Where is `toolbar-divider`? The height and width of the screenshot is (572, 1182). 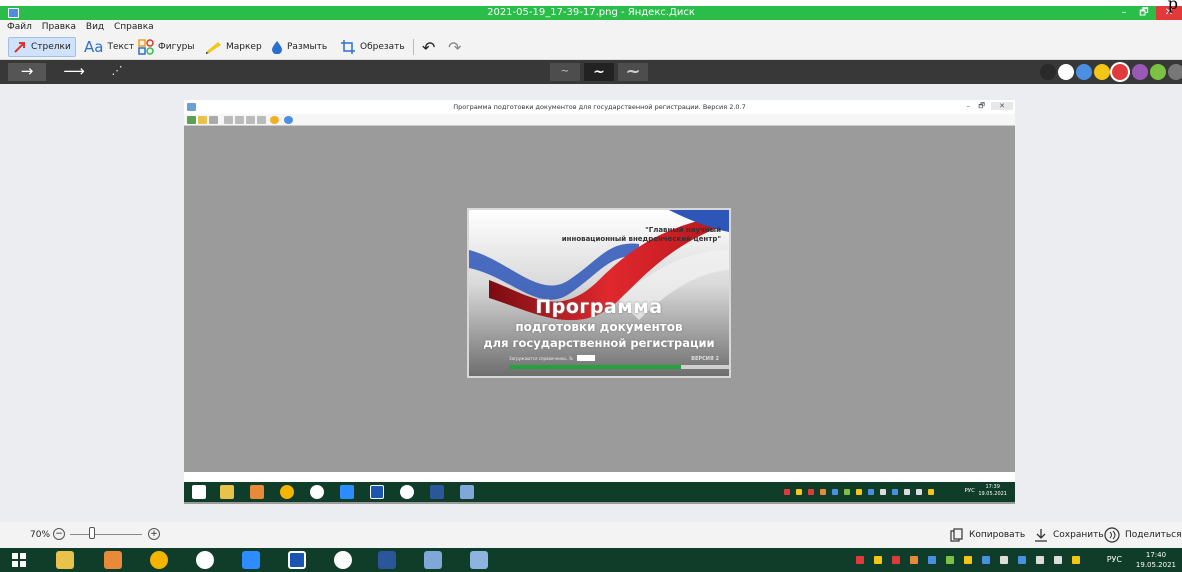
toolbar-divider is located at coordinates (413, 47).